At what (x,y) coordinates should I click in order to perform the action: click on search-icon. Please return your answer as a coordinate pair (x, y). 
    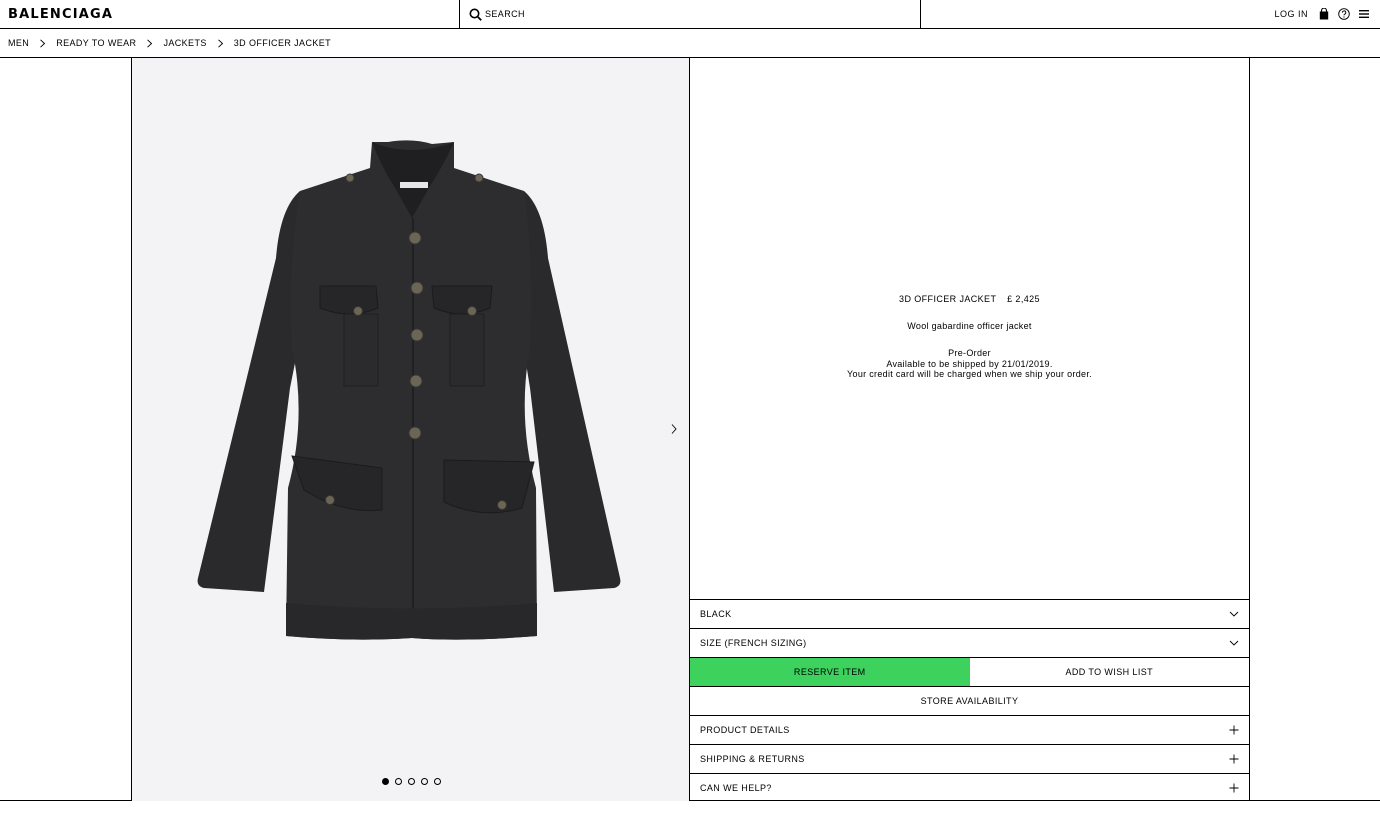
    Looking at the image, I should click on (475, 14).